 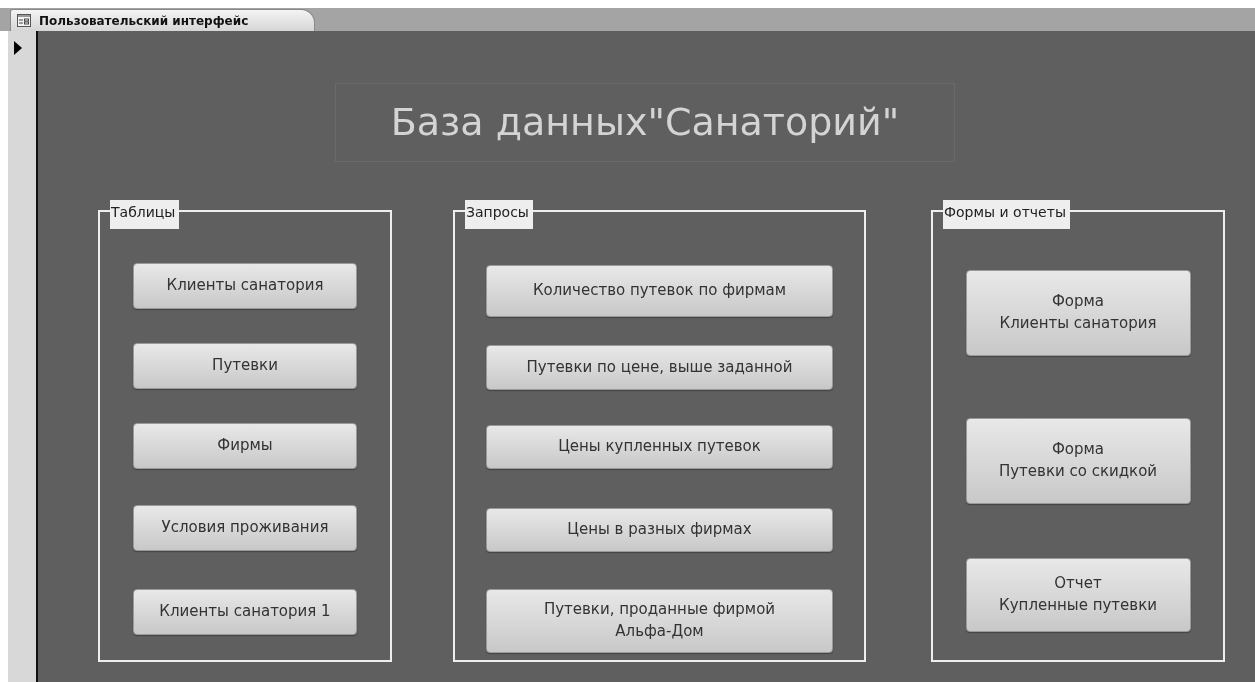 What do you see at coordinates (18, 47) in the screenshot?
I see `record-pointer-icon` at bounding box center [18, 47].